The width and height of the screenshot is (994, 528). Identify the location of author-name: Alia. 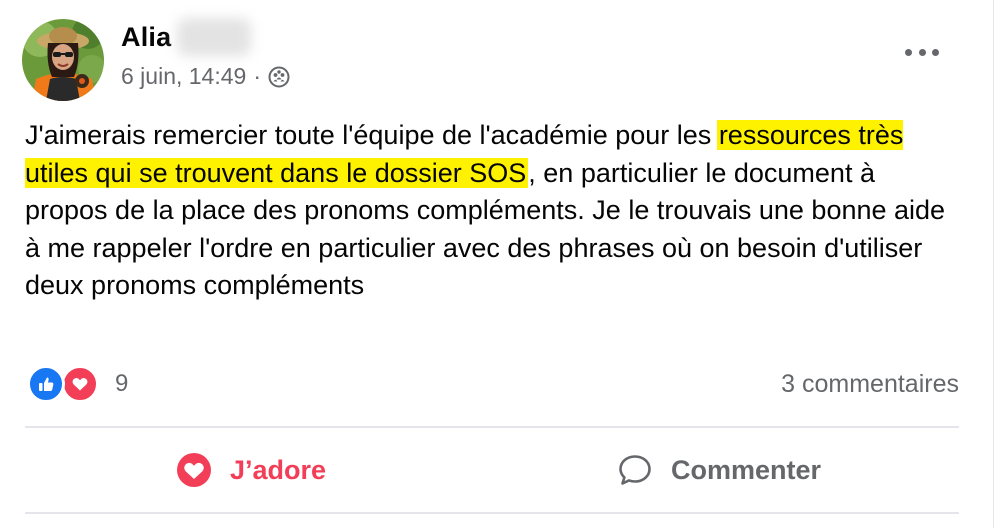
(146, 37).